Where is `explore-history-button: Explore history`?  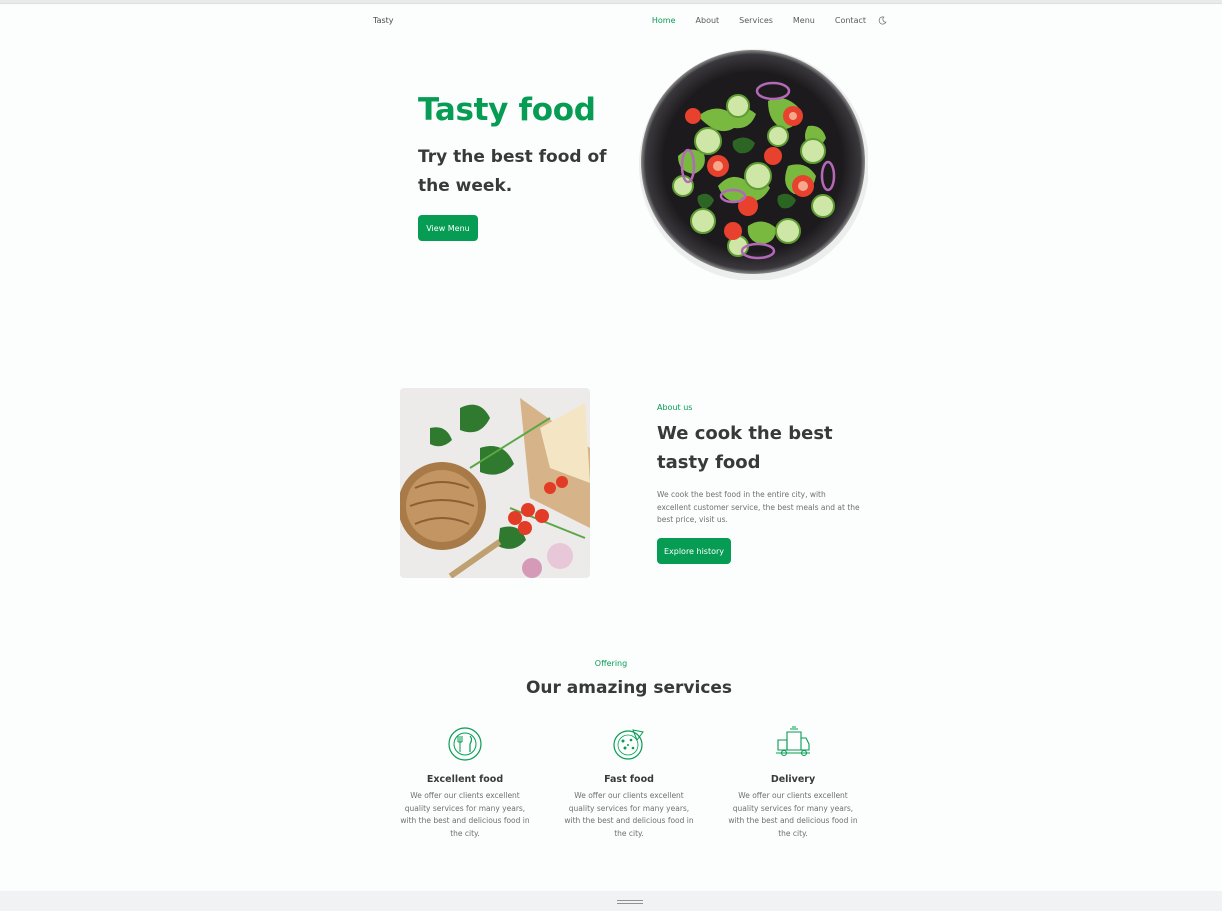
explore-history-button: Explore history is located at coordinates (694, 551).